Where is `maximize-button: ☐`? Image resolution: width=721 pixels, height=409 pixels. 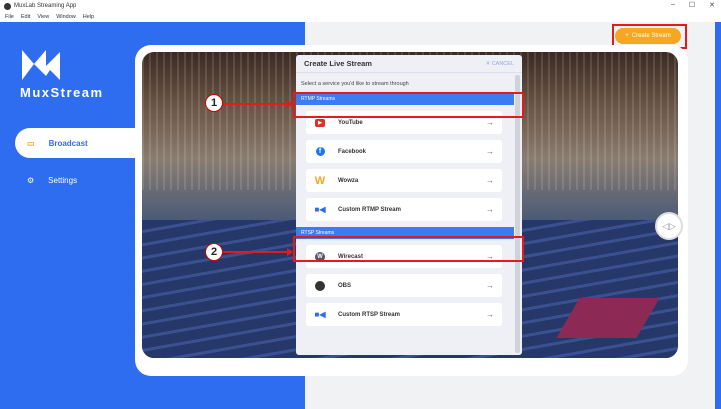 maximize-button: ☐ is located at coordinates (692, 5).